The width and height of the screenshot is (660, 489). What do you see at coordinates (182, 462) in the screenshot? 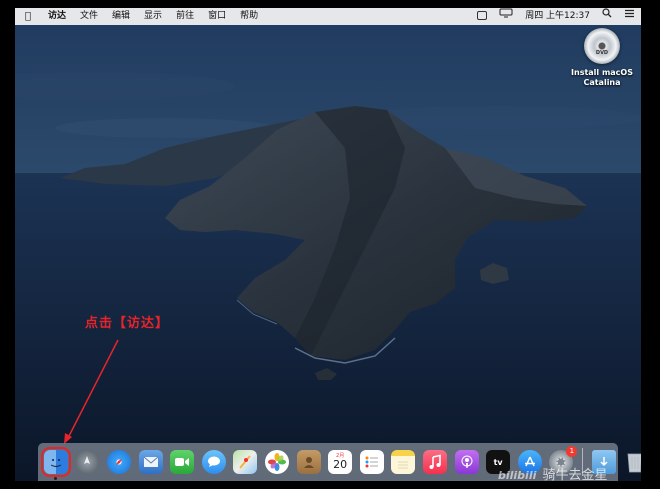
I see `facetime-icon` at bounding box center [182, 462].